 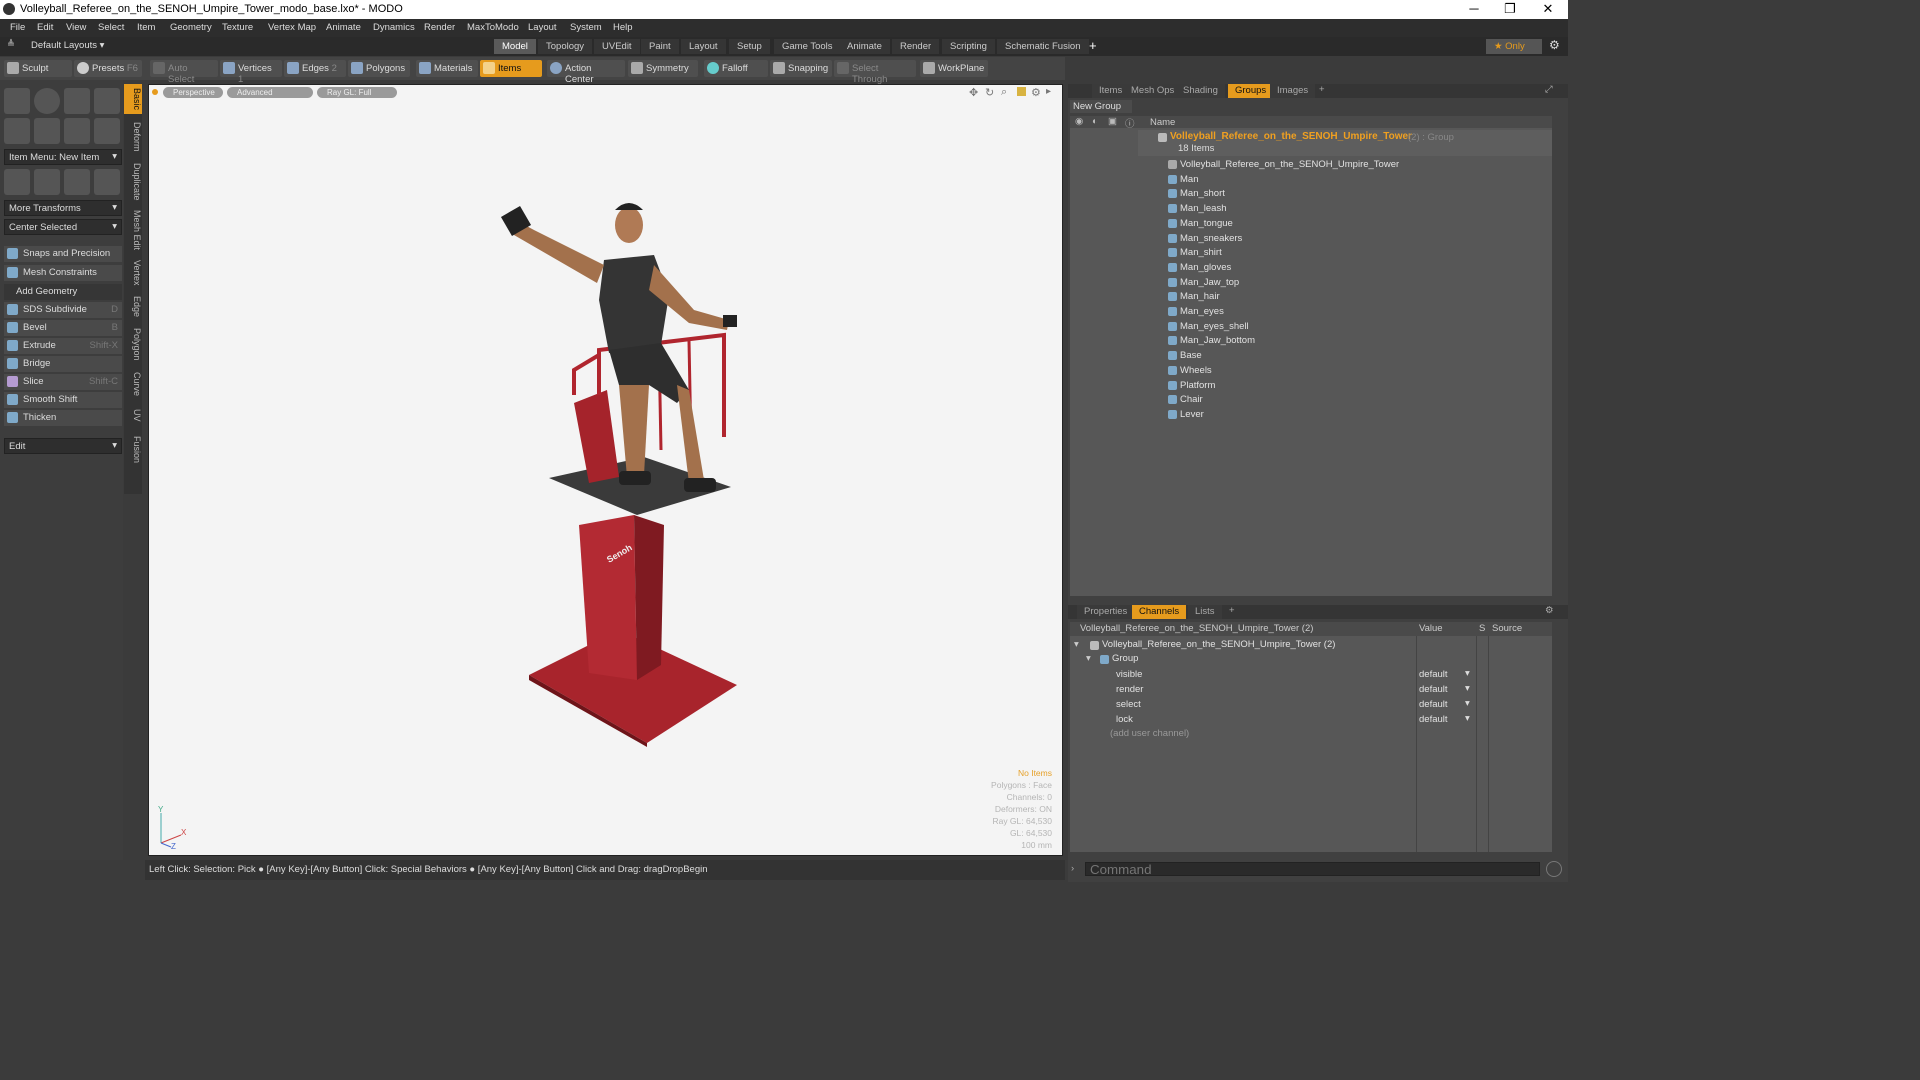 What do you see at coordinates (1312, 869) in the screenshot?
I see `command-input` at bounding box center [1312, 869].